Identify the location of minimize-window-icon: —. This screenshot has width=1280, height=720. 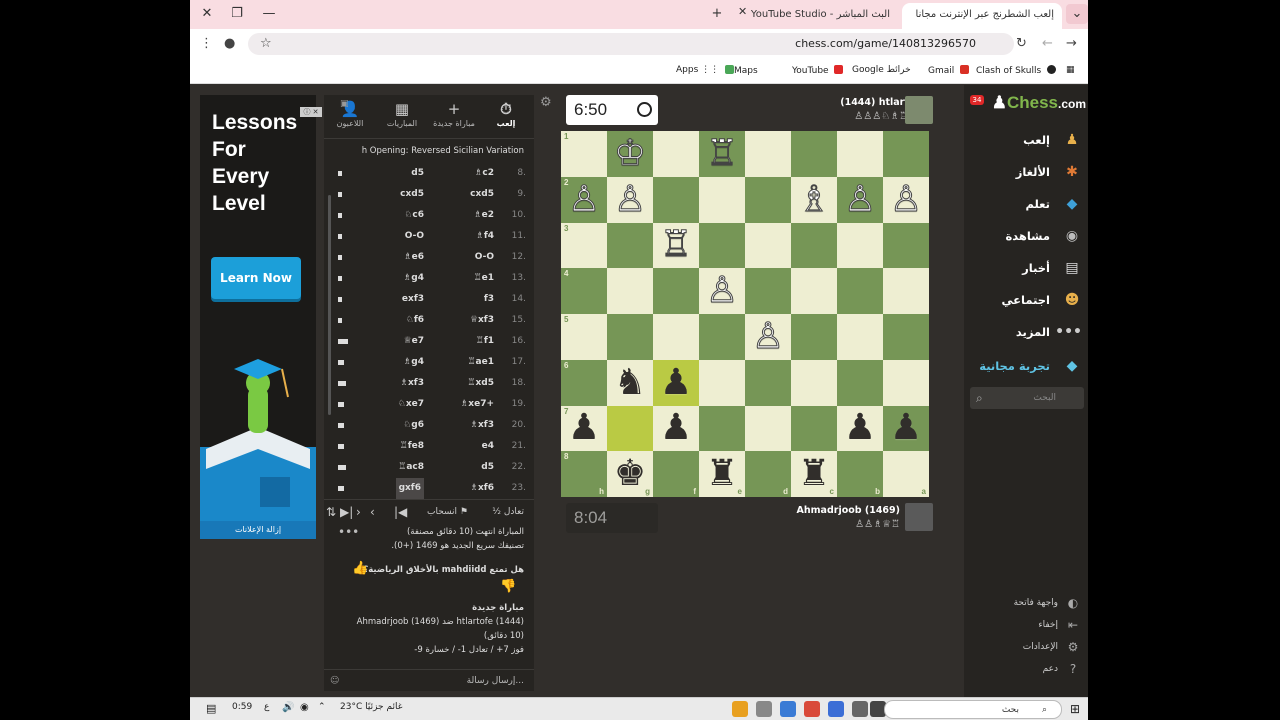
(269, 14).